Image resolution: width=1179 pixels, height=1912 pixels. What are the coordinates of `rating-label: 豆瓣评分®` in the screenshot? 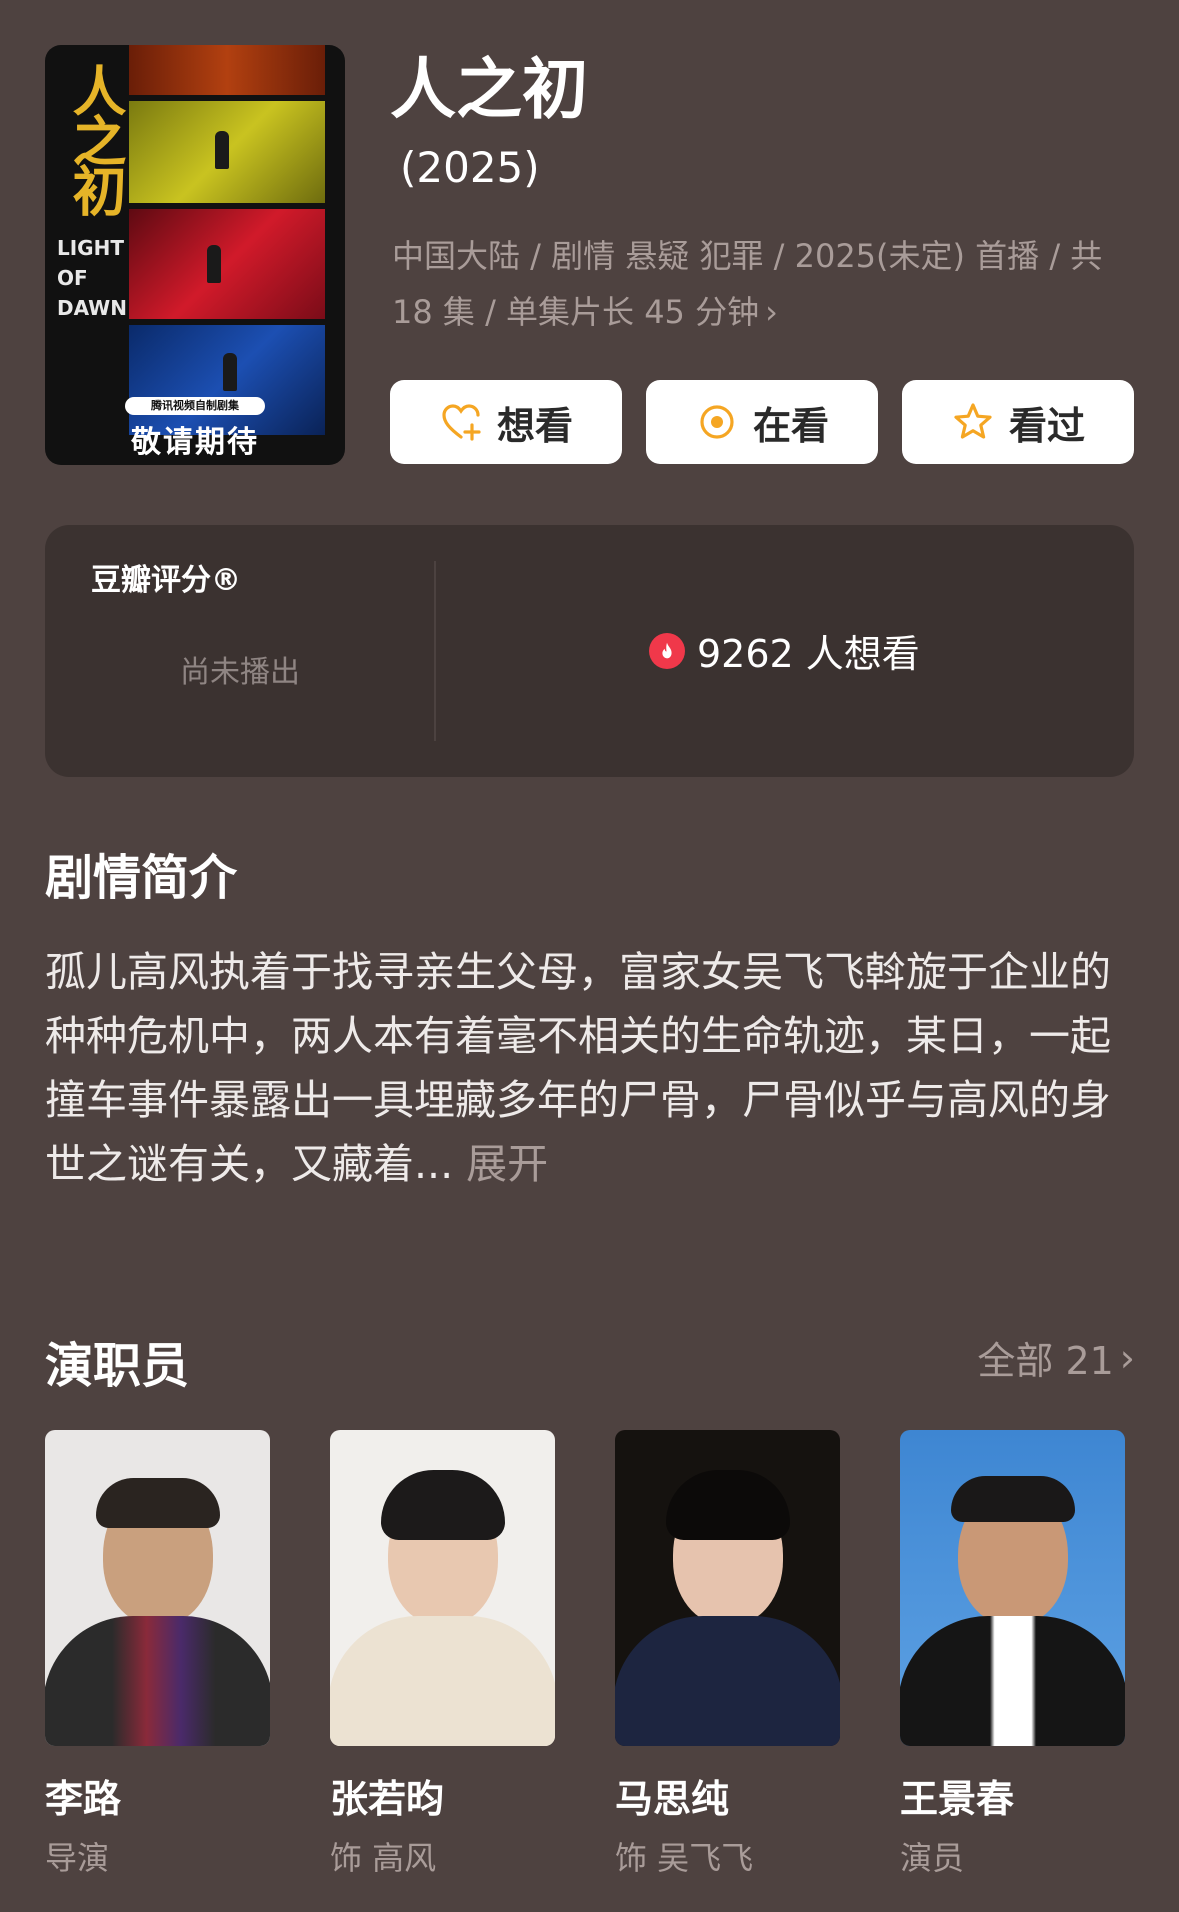 It's located at (166, 580).